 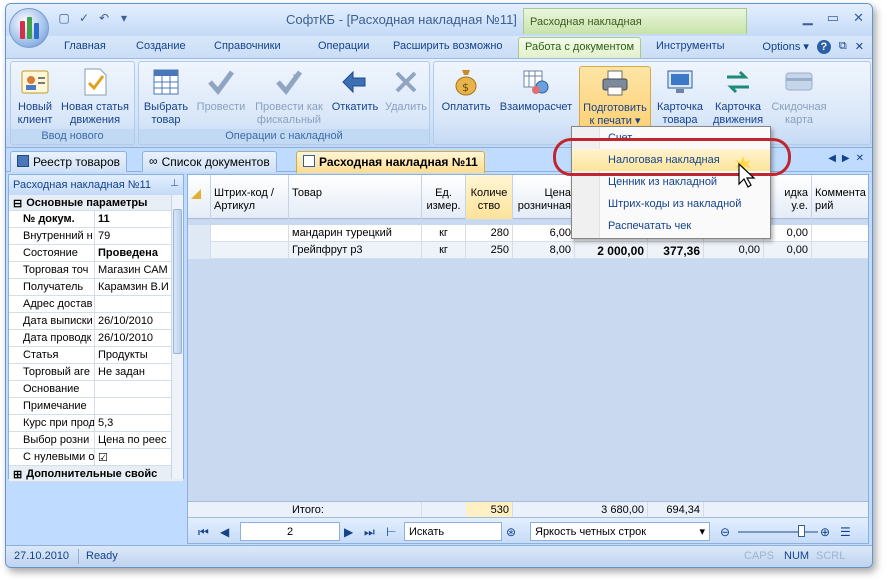 I want to click on header-unit: Ед. измер., so click(x=444, y=197).